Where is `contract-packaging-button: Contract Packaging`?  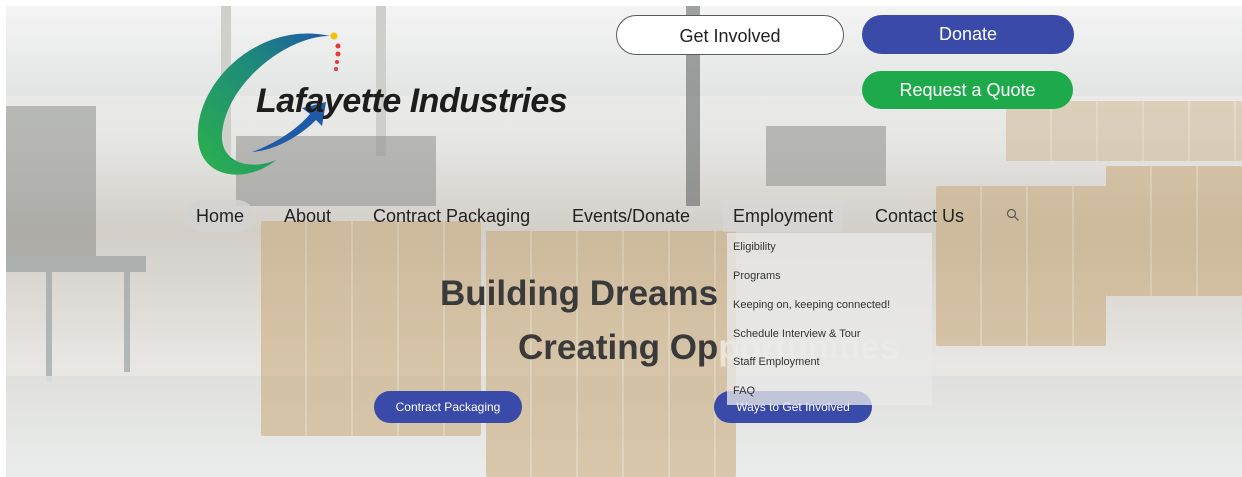
contract-packaging-button: Contract Packaging is located at coordinates (448, 407).